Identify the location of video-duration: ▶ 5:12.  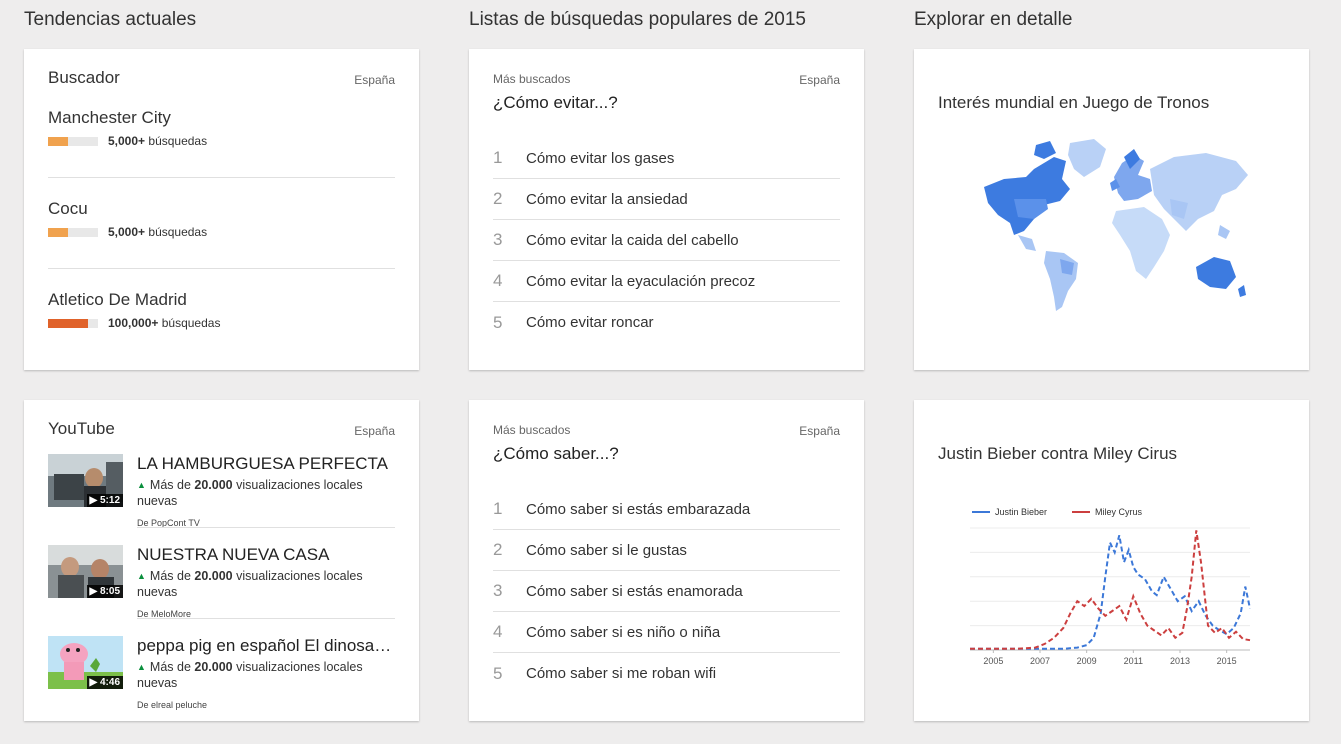
(104, 500).